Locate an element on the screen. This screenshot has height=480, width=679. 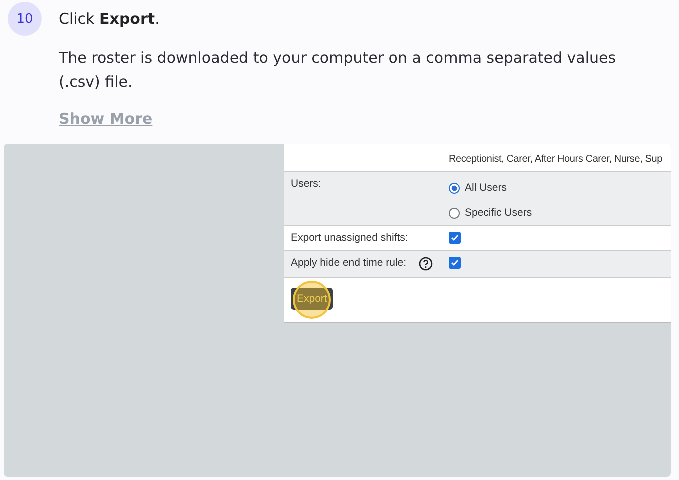
radio-label: All Users is located at coordinates (486, 188).